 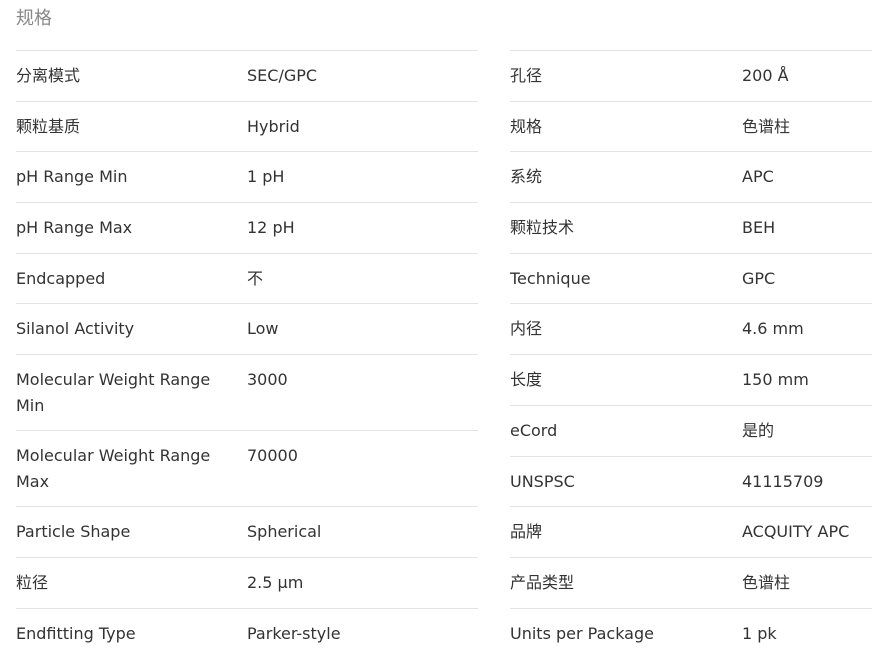 I want to click on spec-label: UNSPSC, so click(x=542, y=481).